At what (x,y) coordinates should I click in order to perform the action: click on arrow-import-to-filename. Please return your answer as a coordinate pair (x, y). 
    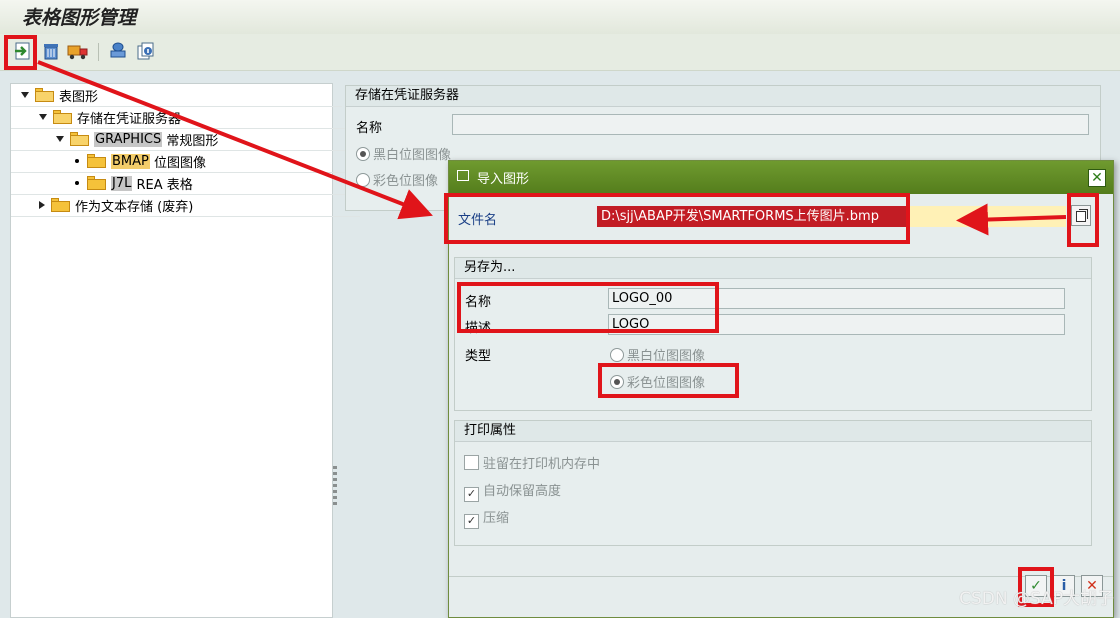
    Looking at the image, I should click on (235, 140).